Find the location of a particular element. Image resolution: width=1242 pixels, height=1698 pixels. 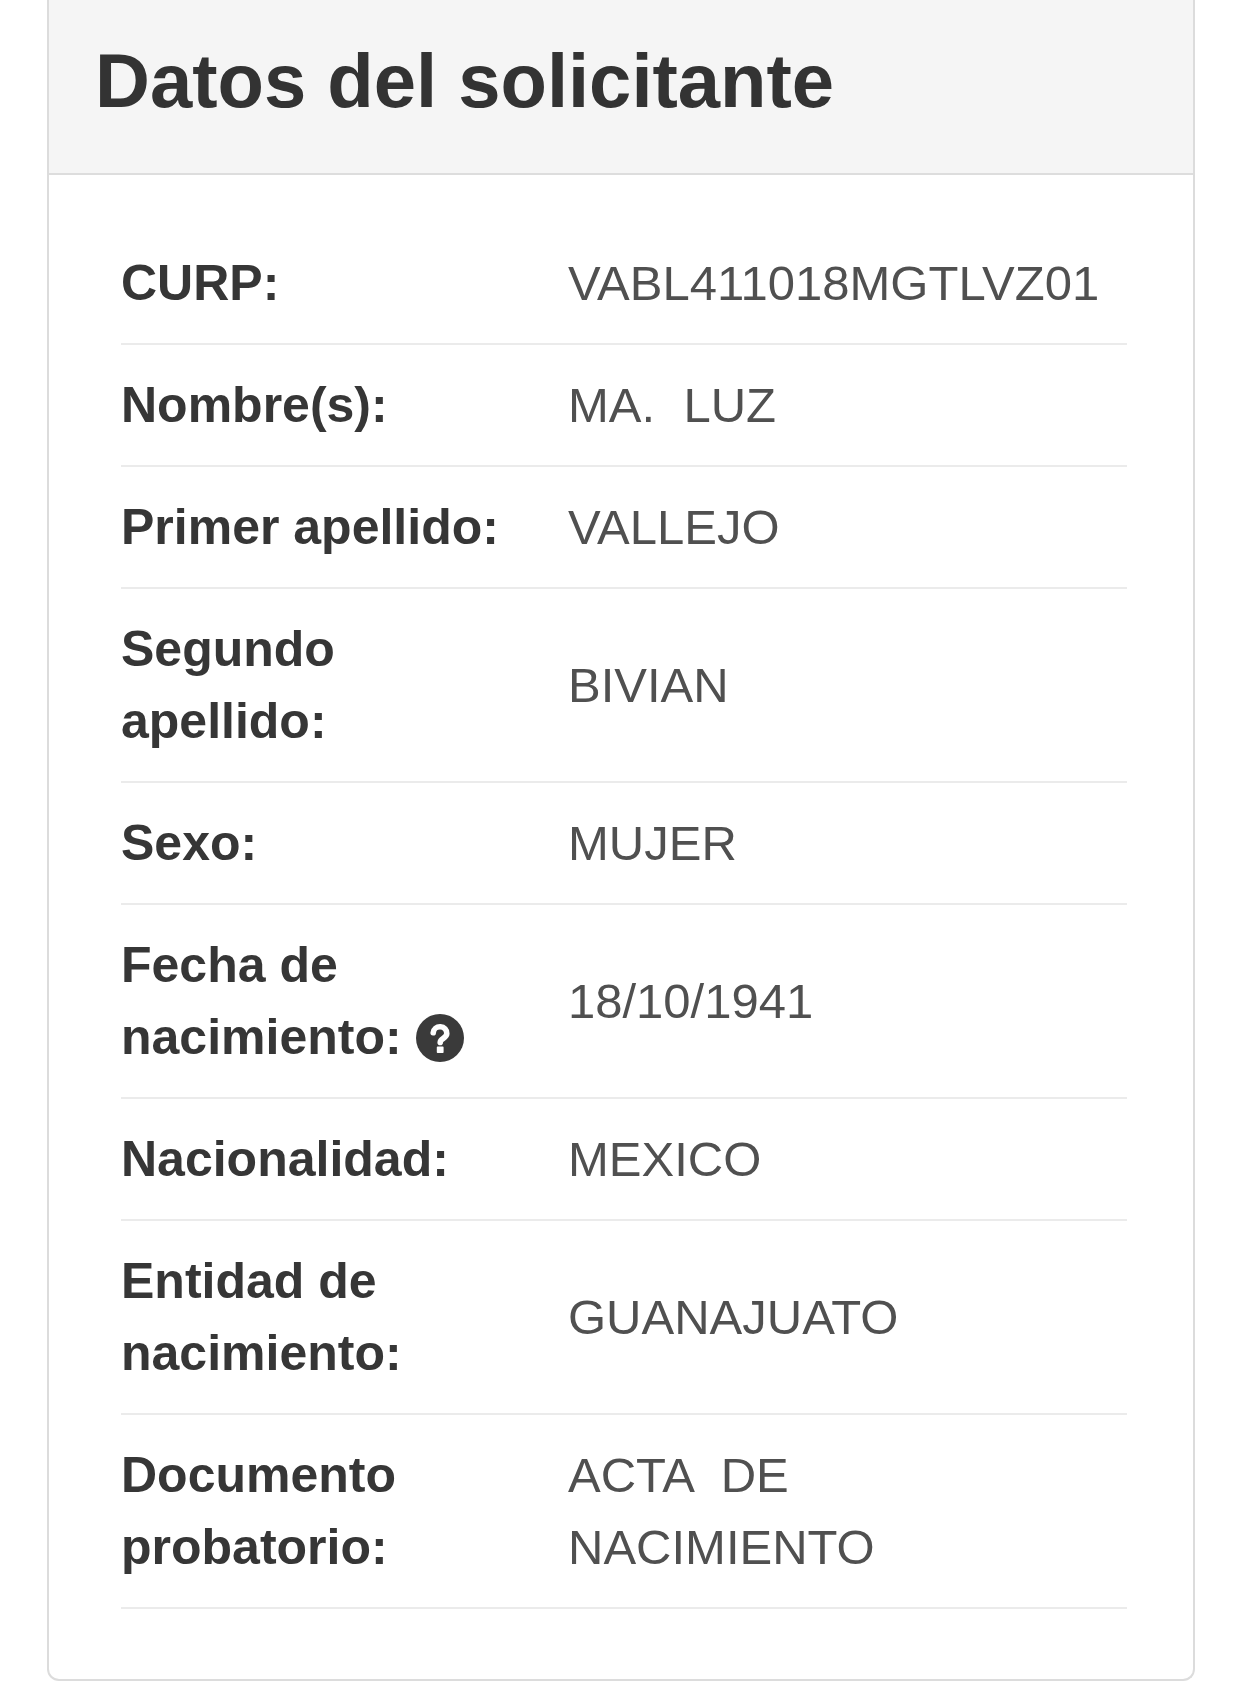

field-label: Documento probatorio: is located at coordinates (258, 1511).